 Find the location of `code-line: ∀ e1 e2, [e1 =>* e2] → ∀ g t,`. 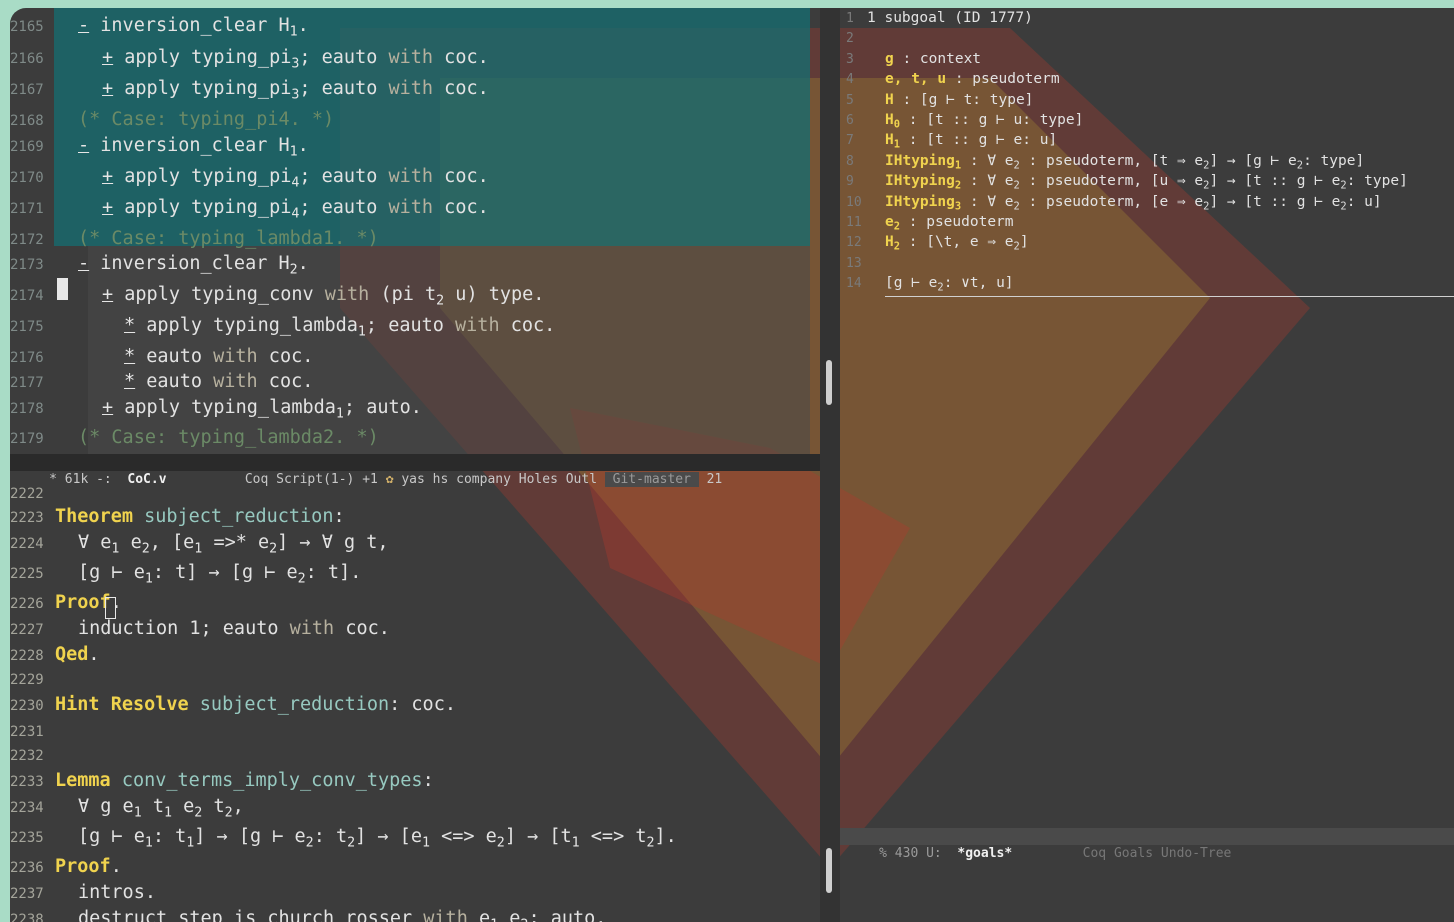

code-line: ∀ e1 e2, [e1 =>* e2] → ∀ g t, is located at coordinates (233, 544).